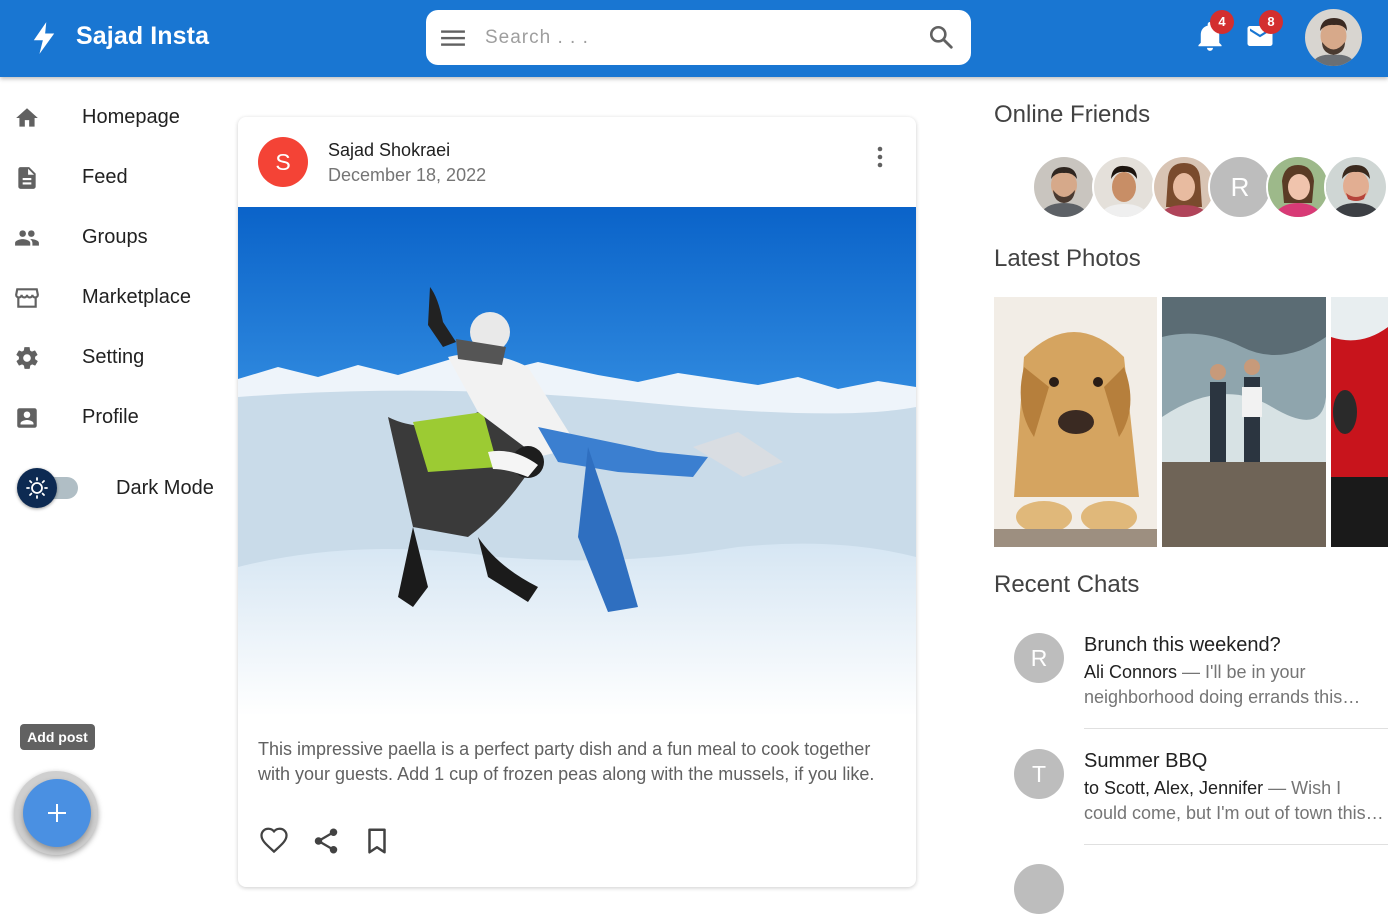 The height and width of the screenshot is (914, 1388). Describe the element at coordinates (1145, 761) in the screenshot. I see `chat-title: Summer BBQ` at that location.